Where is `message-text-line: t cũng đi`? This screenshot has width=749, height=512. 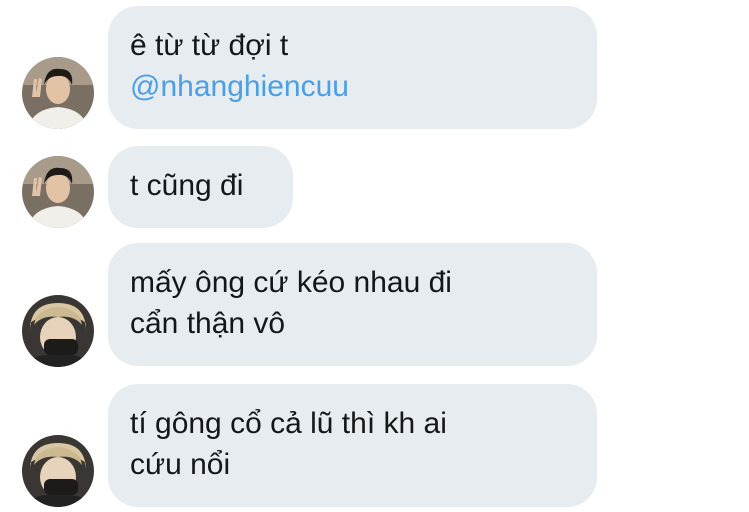
message-text-line: t cũng đi is located at coordinates (187, 185).